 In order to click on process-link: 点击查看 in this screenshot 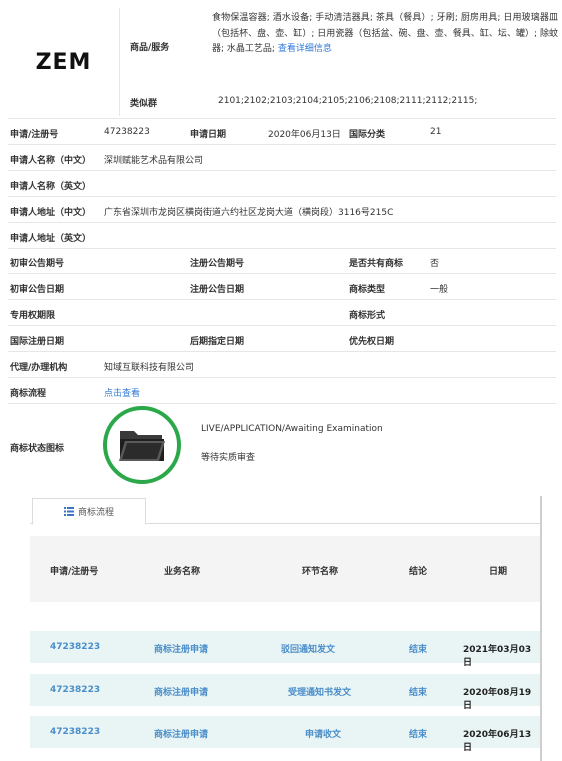, I will do `click(122, 392)`.